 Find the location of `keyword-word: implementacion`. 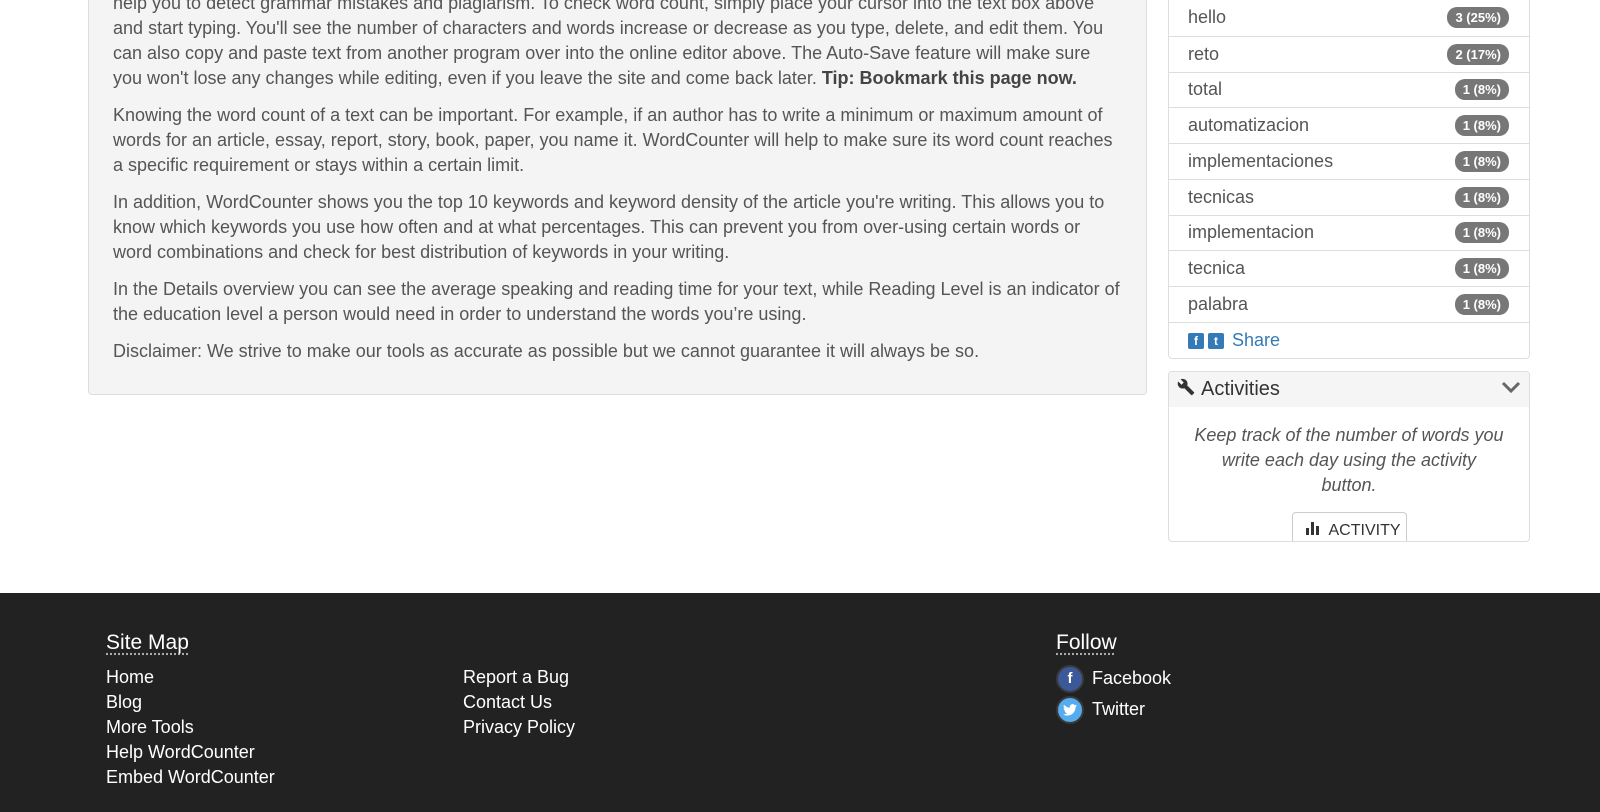

keyword-word: implementacion is located at coordinates (1251, 232).